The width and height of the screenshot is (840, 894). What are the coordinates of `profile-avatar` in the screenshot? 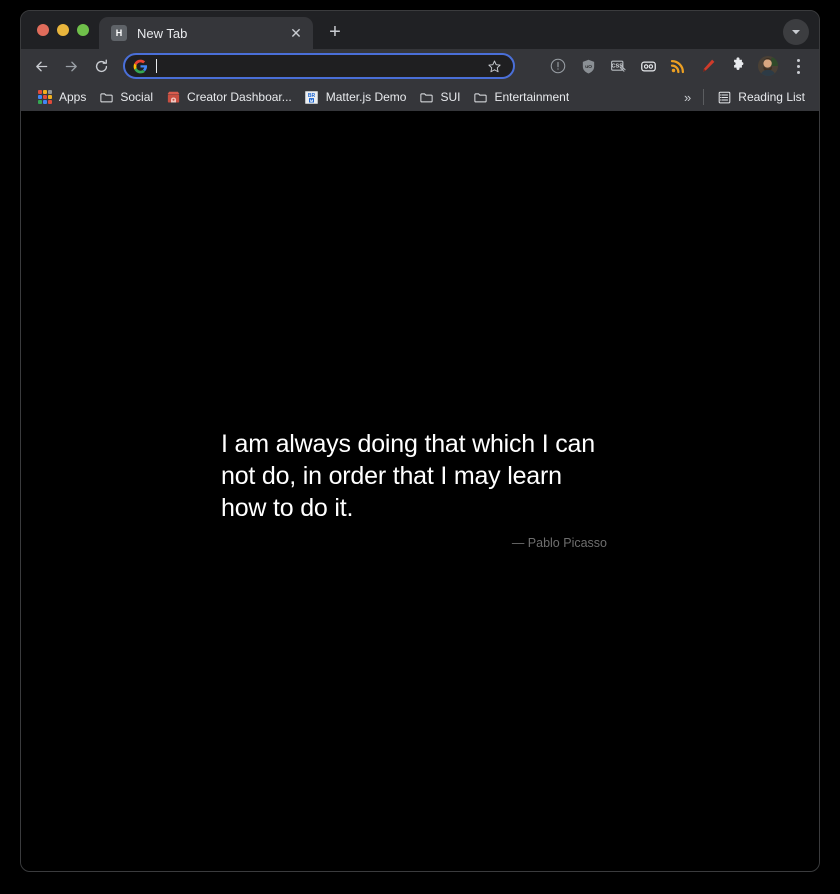 It's located at (768, 66).